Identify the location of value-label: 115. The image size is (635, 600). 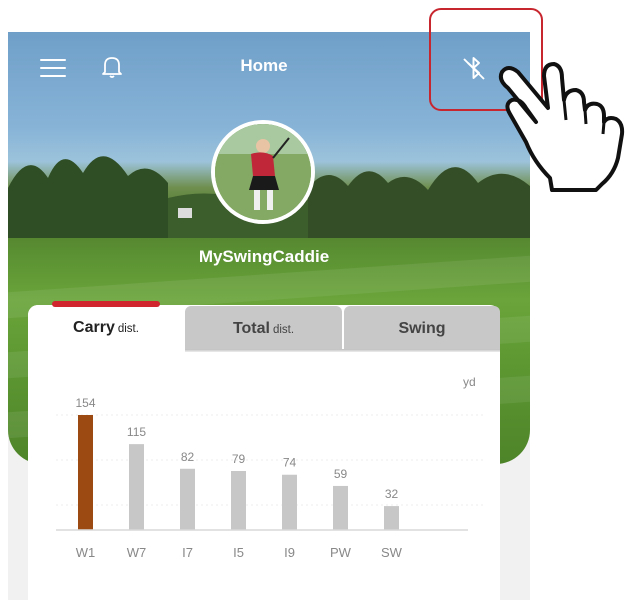
(136, 432).